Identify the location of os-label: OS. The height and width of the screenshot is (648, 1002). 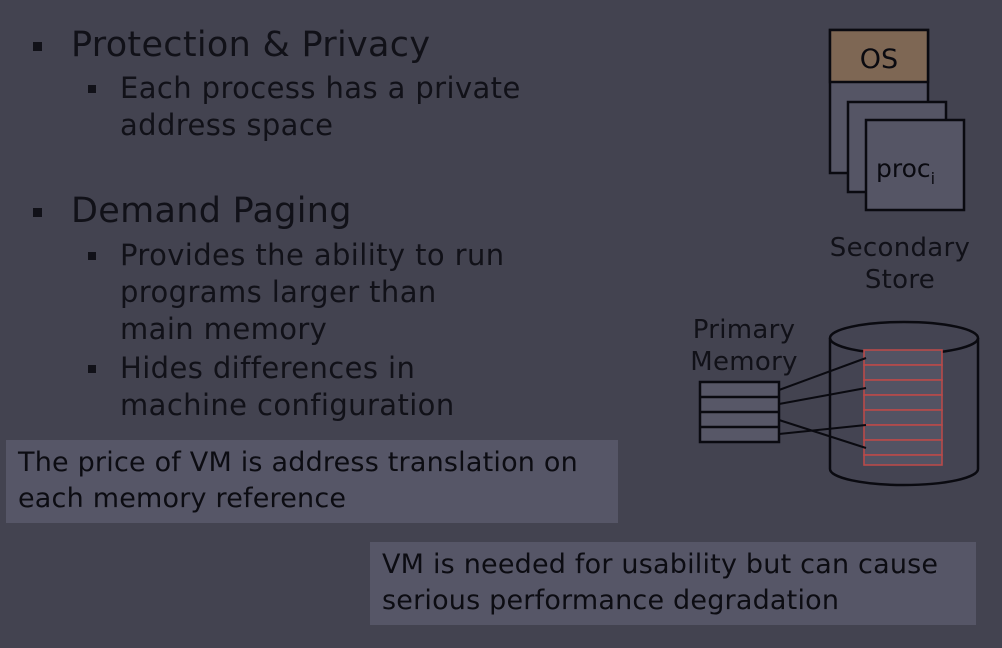
(879, 59).